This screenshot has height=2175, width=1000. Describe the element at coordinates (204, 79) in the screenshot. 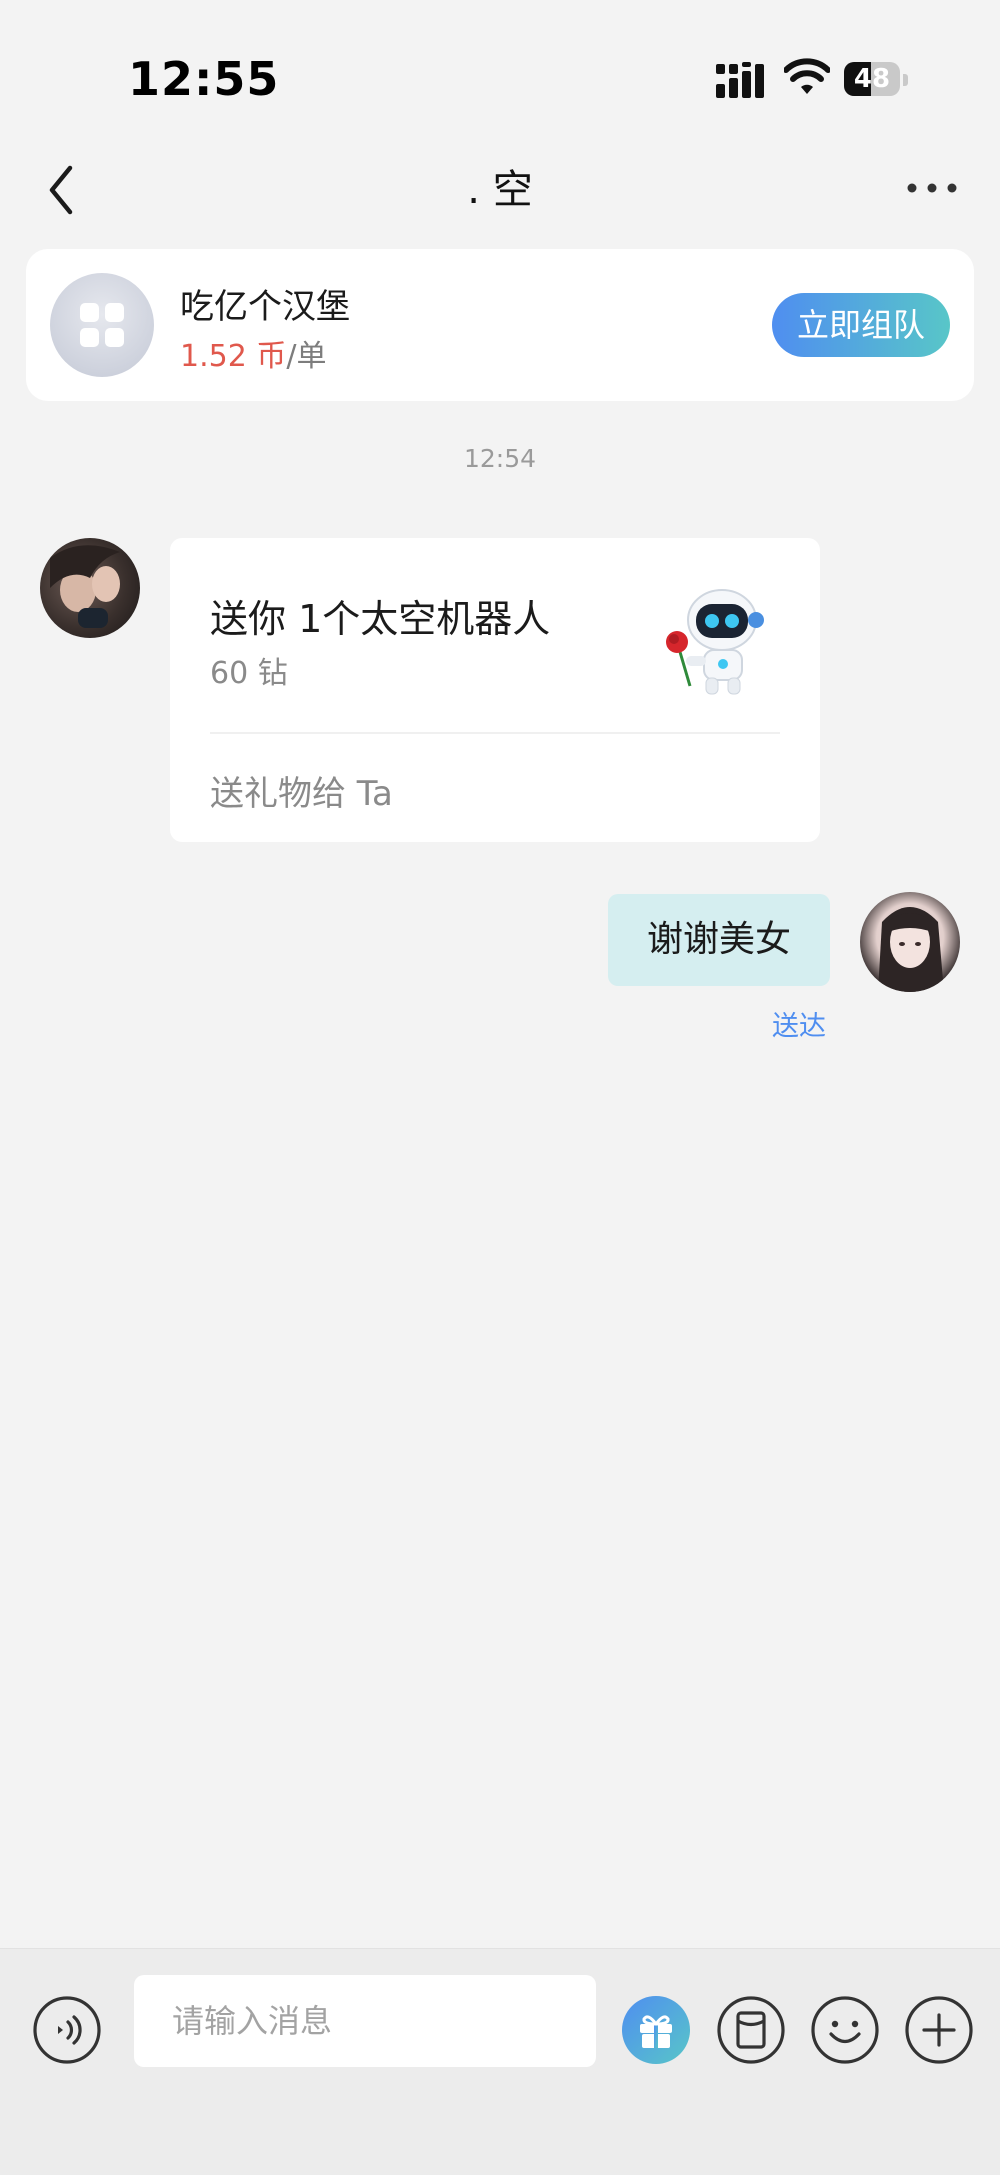

I see `status-time: 12:55` at that location.